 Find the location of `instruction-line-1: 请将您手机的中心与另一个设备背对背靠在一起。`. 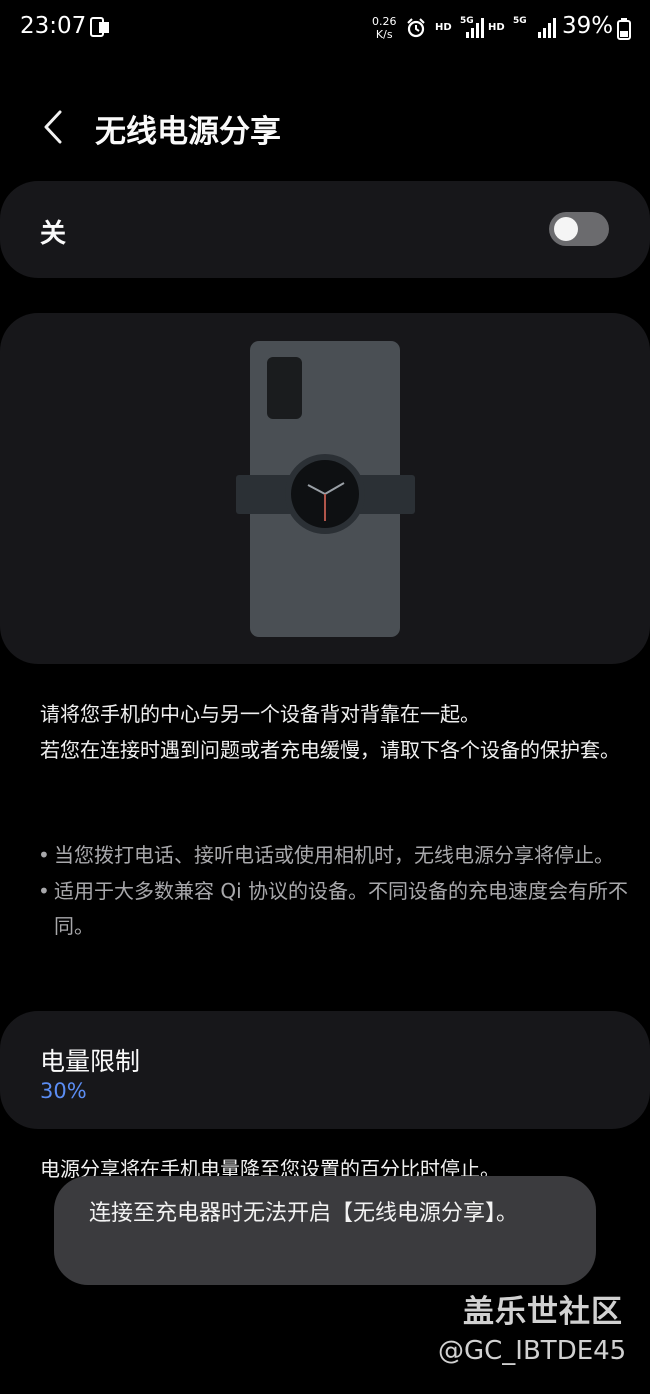

instruction-line-1: 请将您手机的中心与另一个设备背对背靠在一起。 is located at coordinates (260, 714).